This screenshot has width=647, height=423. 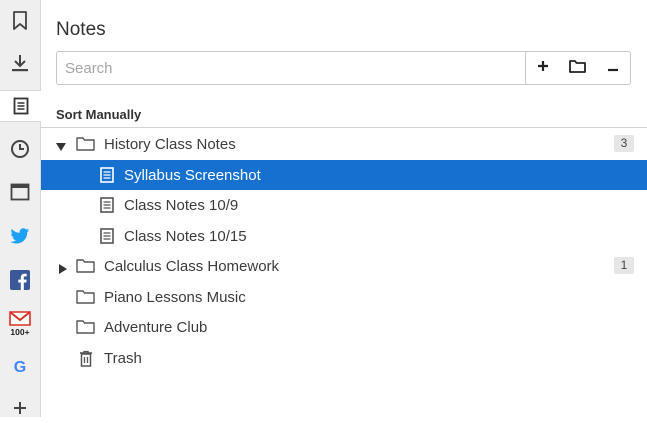 I want to click on expanded-triangle-icon, so click(x=61, y=145).